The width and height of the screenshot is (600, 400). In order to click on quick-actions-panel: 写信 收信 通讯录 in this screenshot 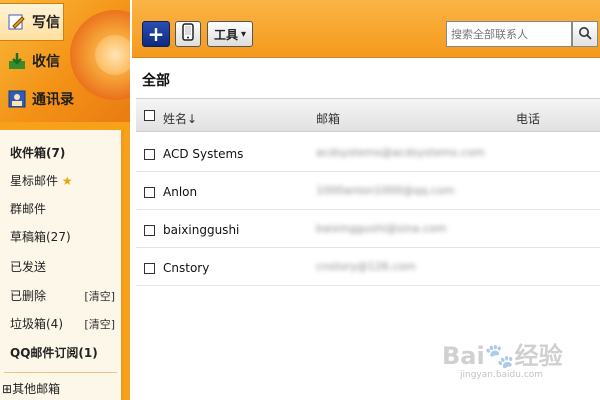, I will do `click(65, 61)`.